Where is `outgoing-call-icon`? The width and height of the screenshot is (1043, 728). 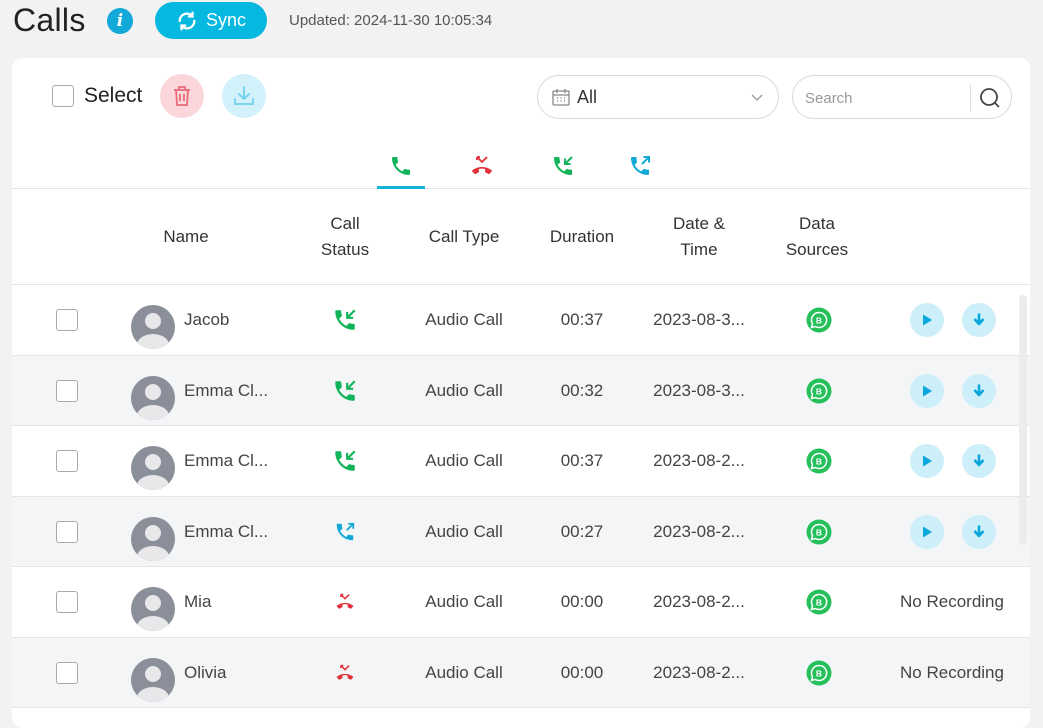
outgoing-call-icon is located at coordinates (345, 531).